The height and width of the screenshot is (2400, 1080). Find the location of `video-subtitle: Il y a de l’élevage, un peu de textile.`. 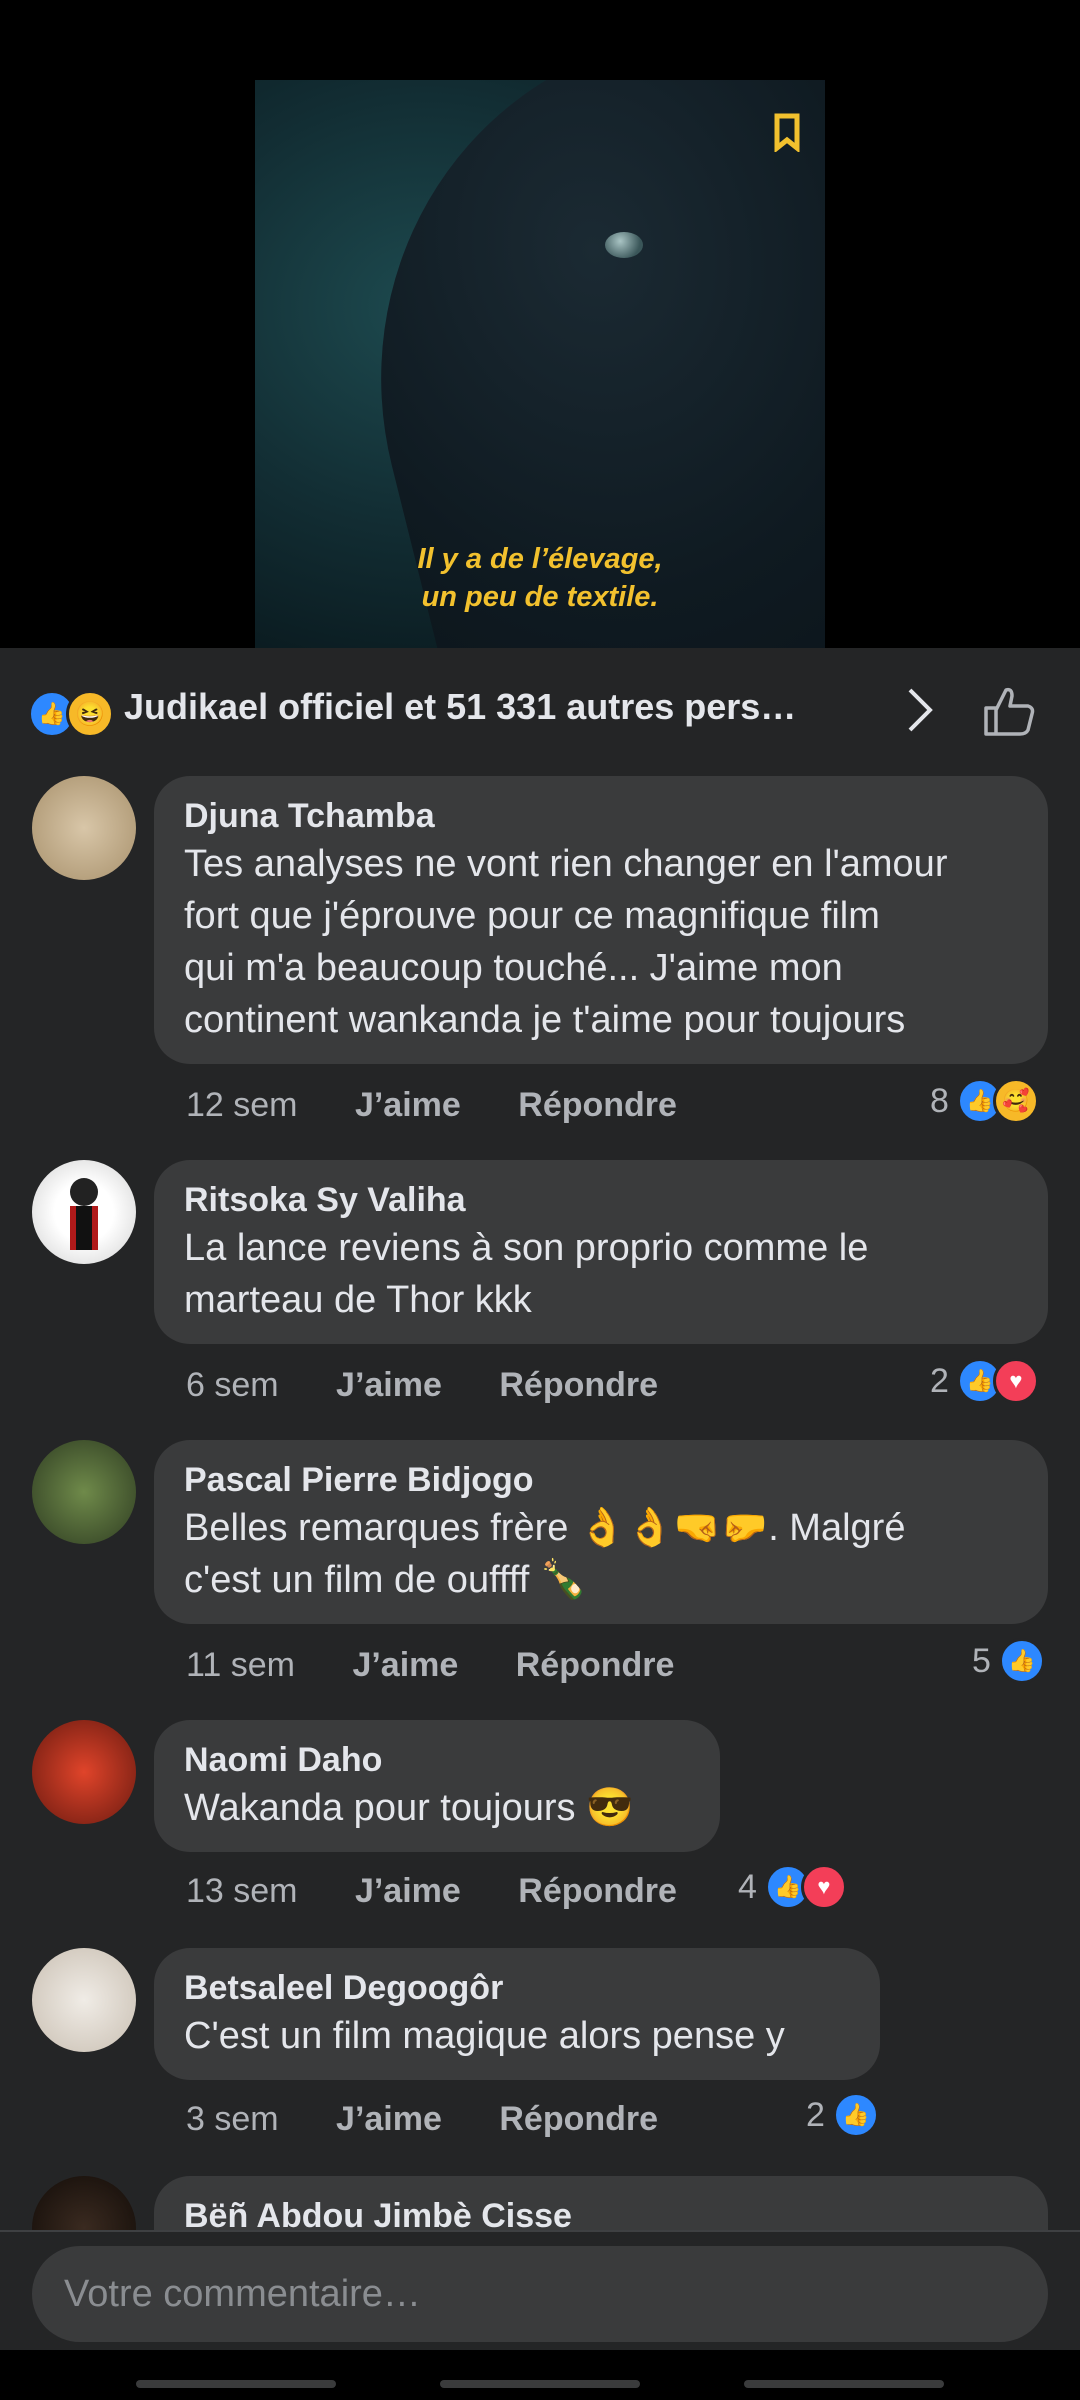

video-subtitle: Il y a de l’élevage, un peu de textile. is located at coordinates (540, 578).